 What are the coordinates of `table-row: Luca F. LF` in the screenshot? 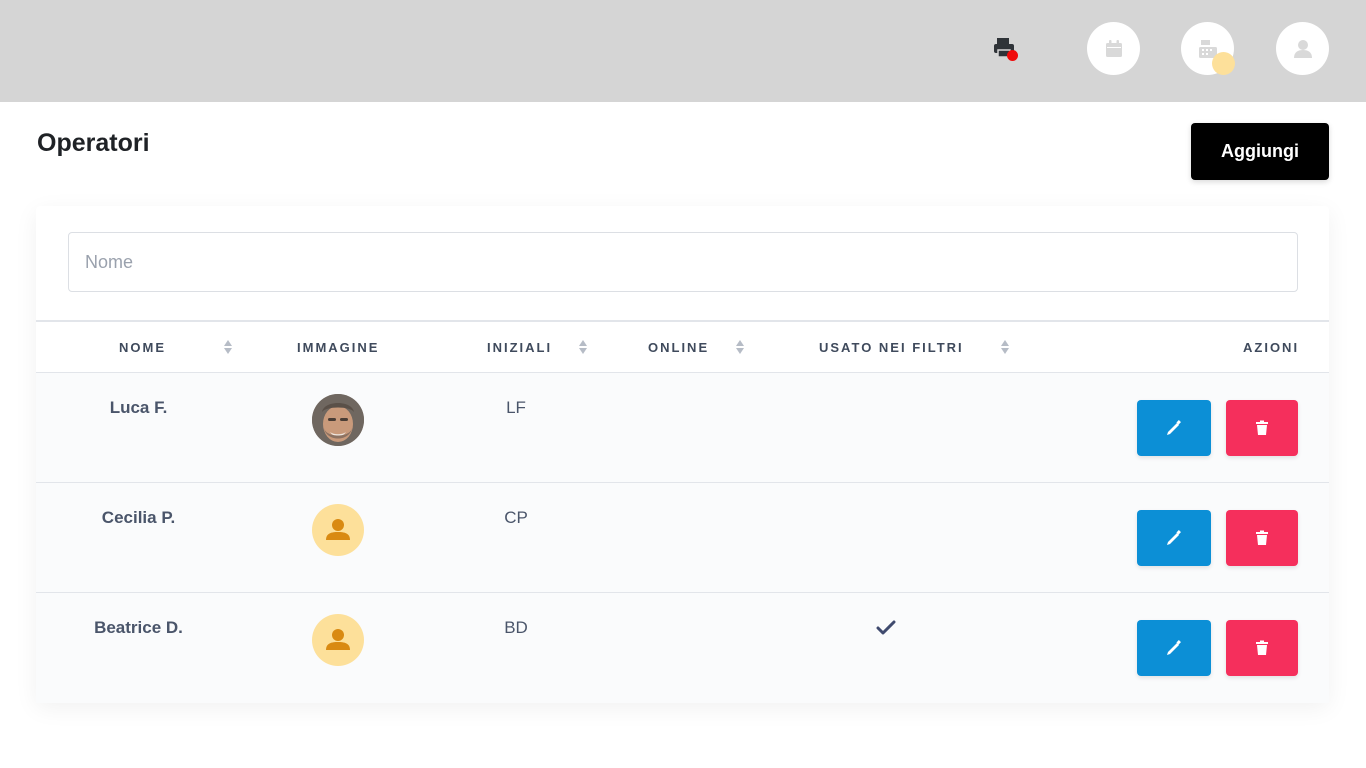 It's located at (682, 428).